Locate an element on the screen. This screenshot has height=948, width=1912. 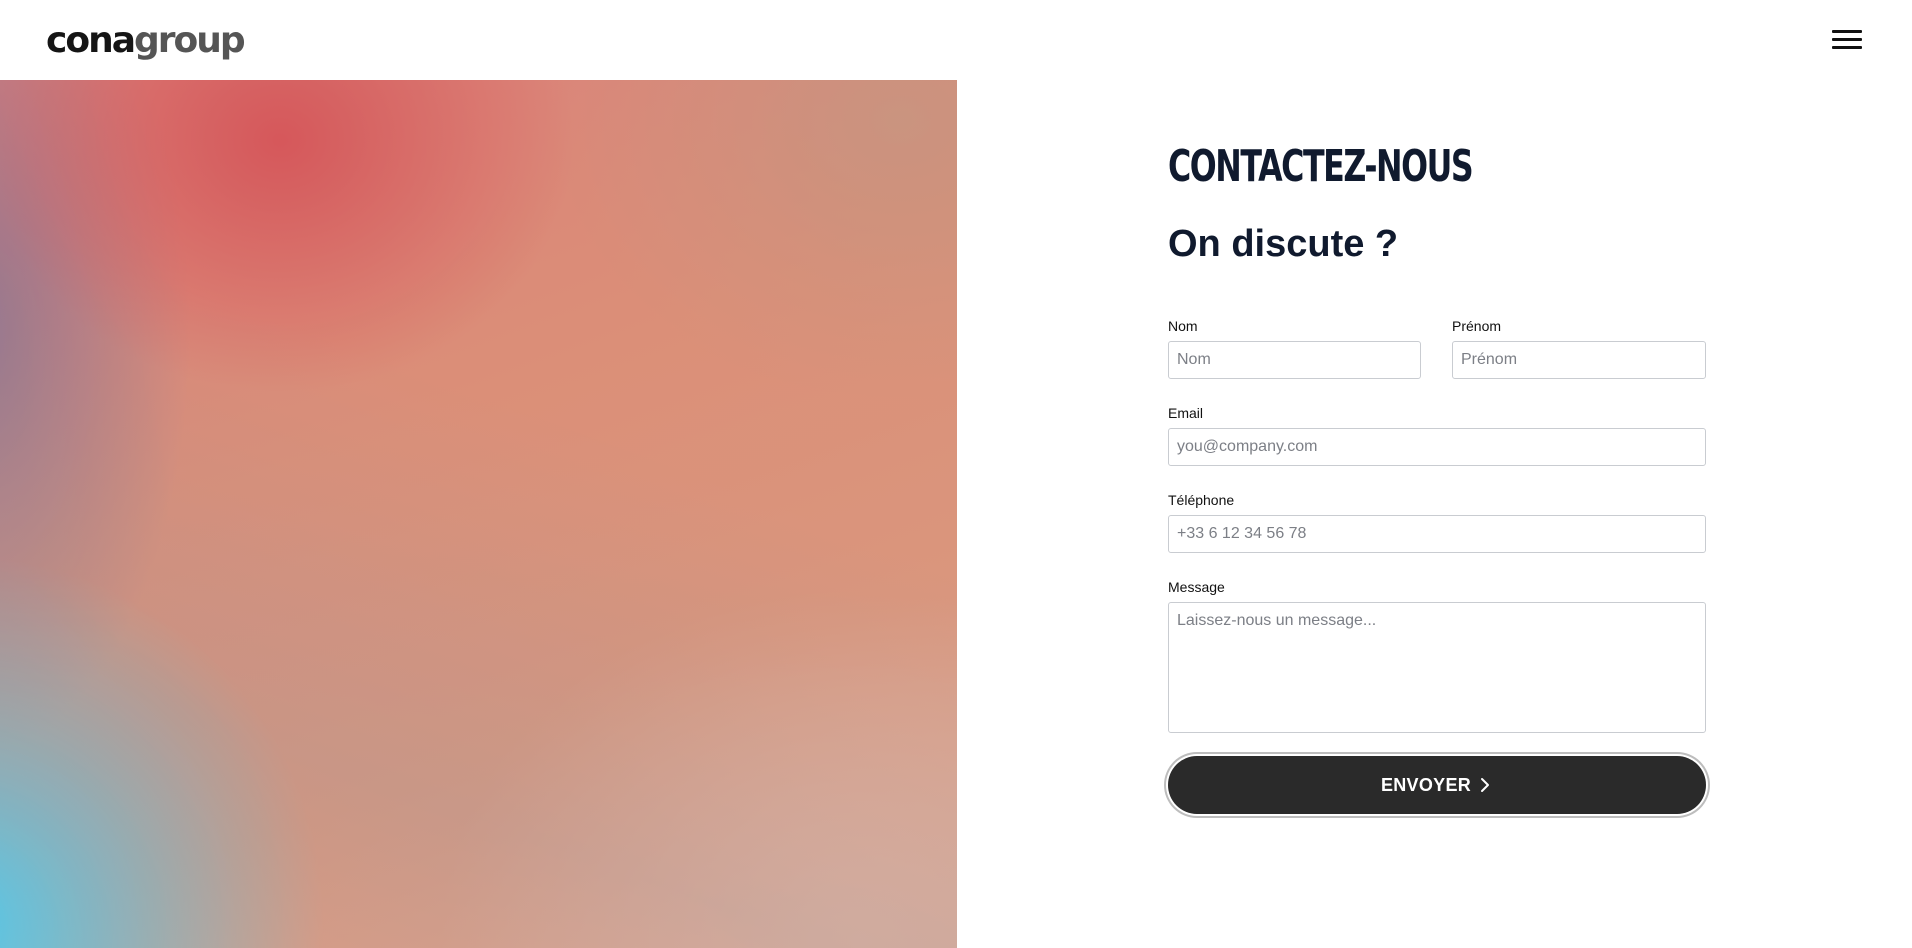
email-label: Email is located at coordinates (1186, 413).